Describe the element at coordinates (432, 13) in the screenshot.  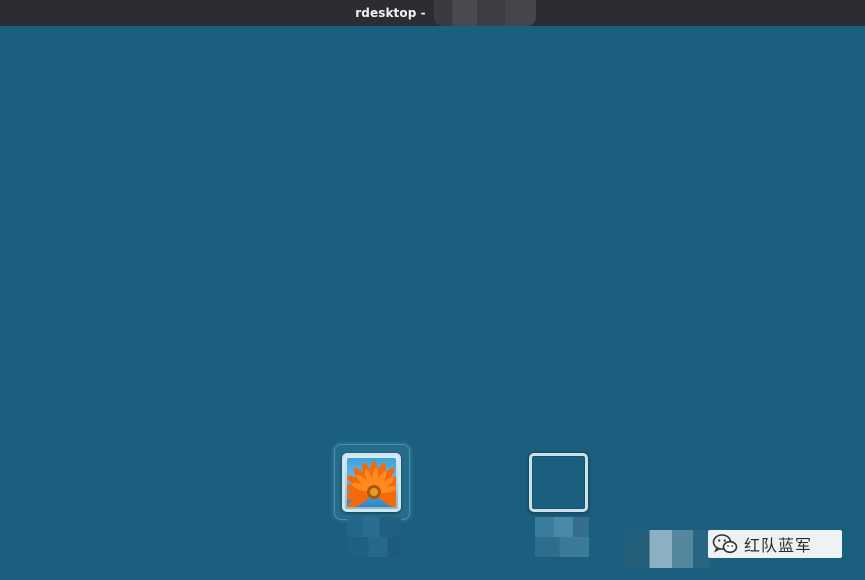
I see `window-titlebar: rdesktop -` at that location.